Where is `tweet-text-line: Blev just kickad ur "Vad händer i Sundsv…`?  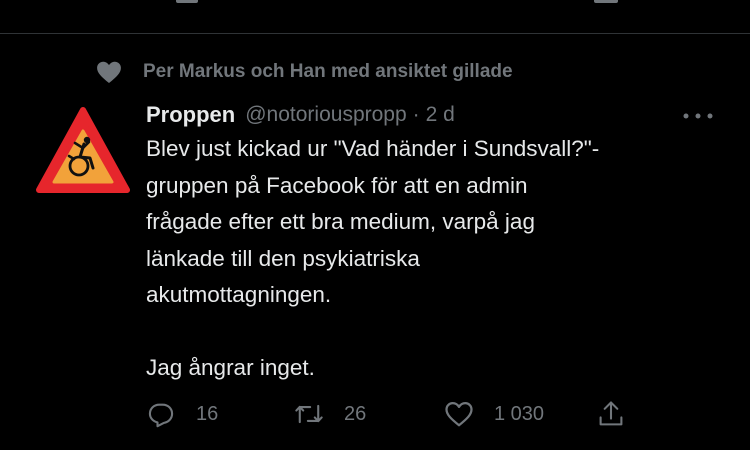 tweet-text-line: Blev just kickad ur "Vad händer i Sundsv… is located at coordinates (373, 148).